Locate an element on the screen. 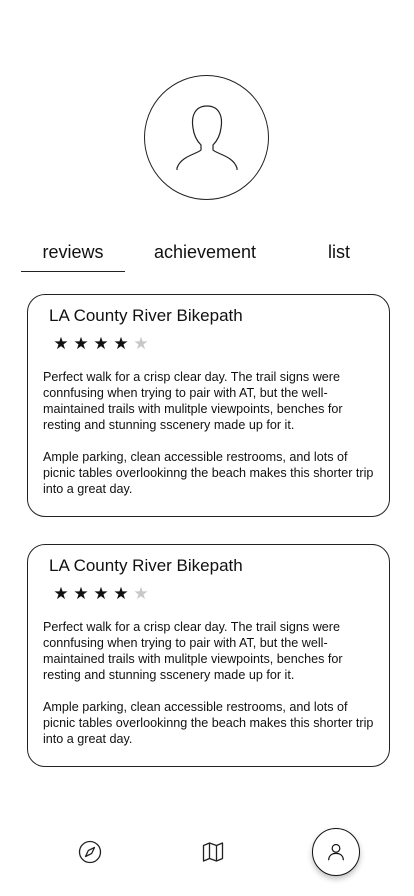 Image resolution: width=414 pixels, height=896 pixels. map-icon is located at coordinates (213, 852).